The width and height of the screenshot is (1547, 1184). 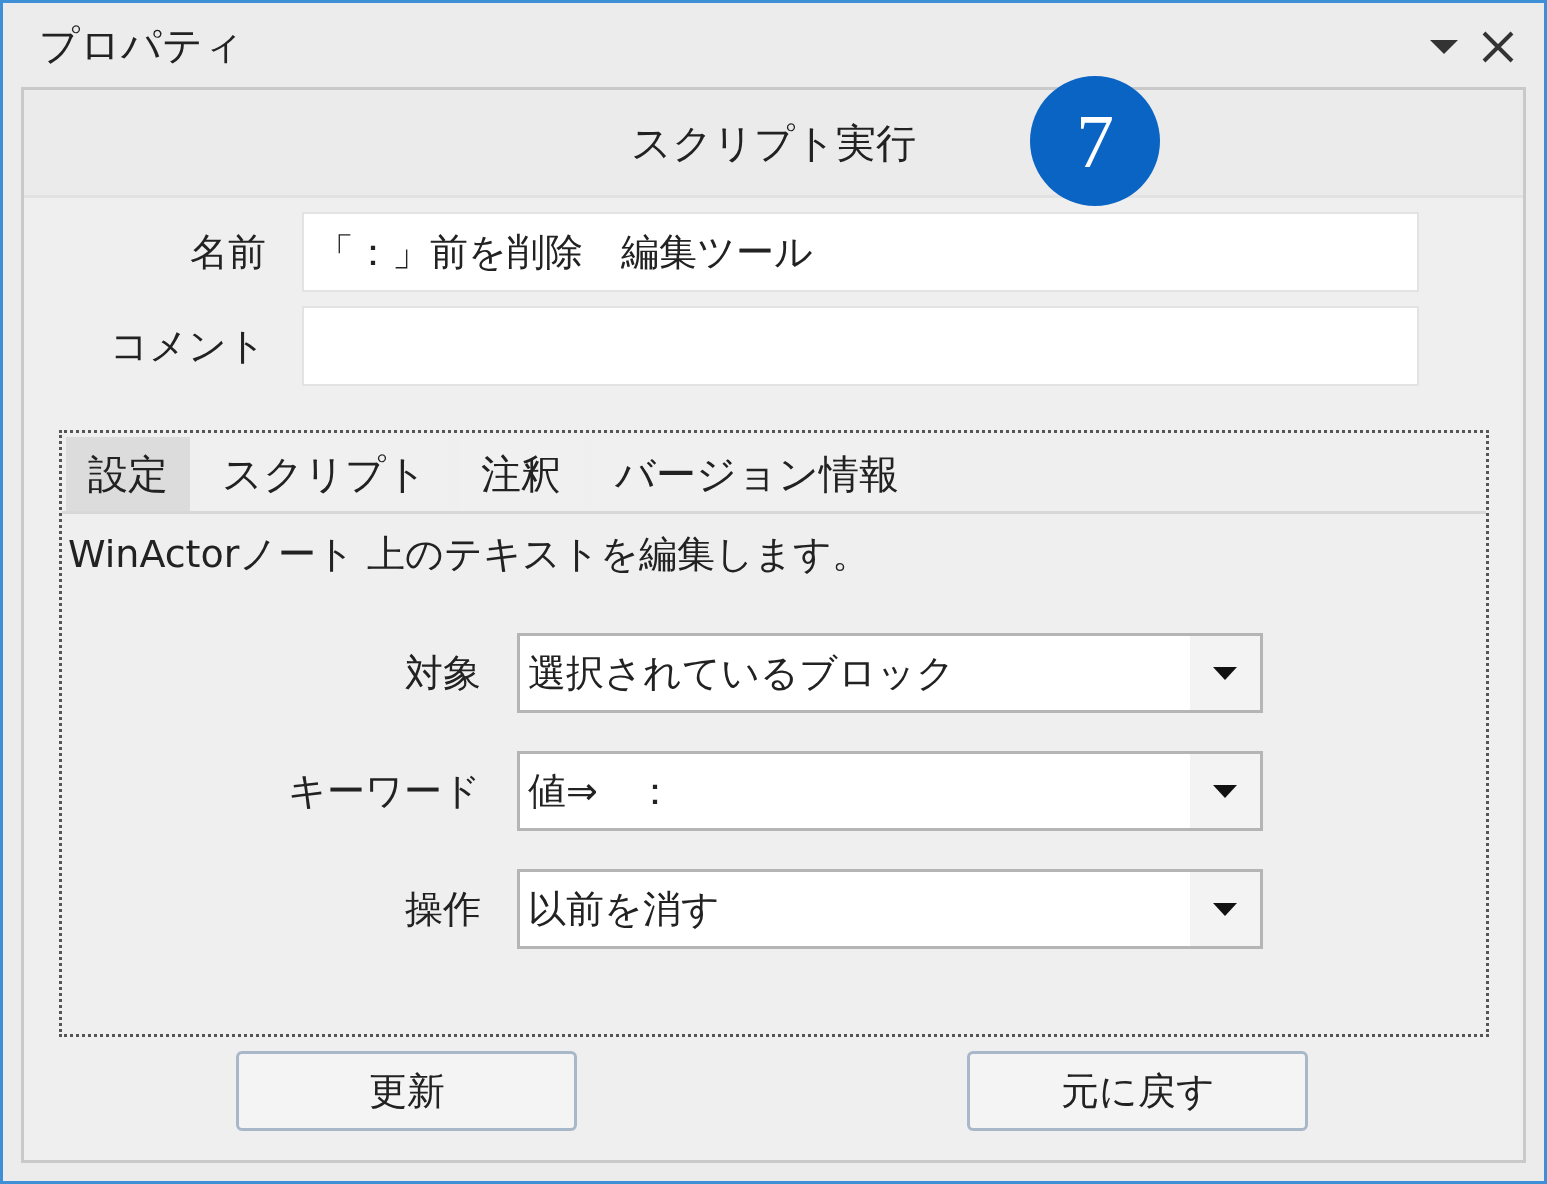 I want to click on input-field: 「：」前を削除 編集ツール, so click(x=860, y=252).